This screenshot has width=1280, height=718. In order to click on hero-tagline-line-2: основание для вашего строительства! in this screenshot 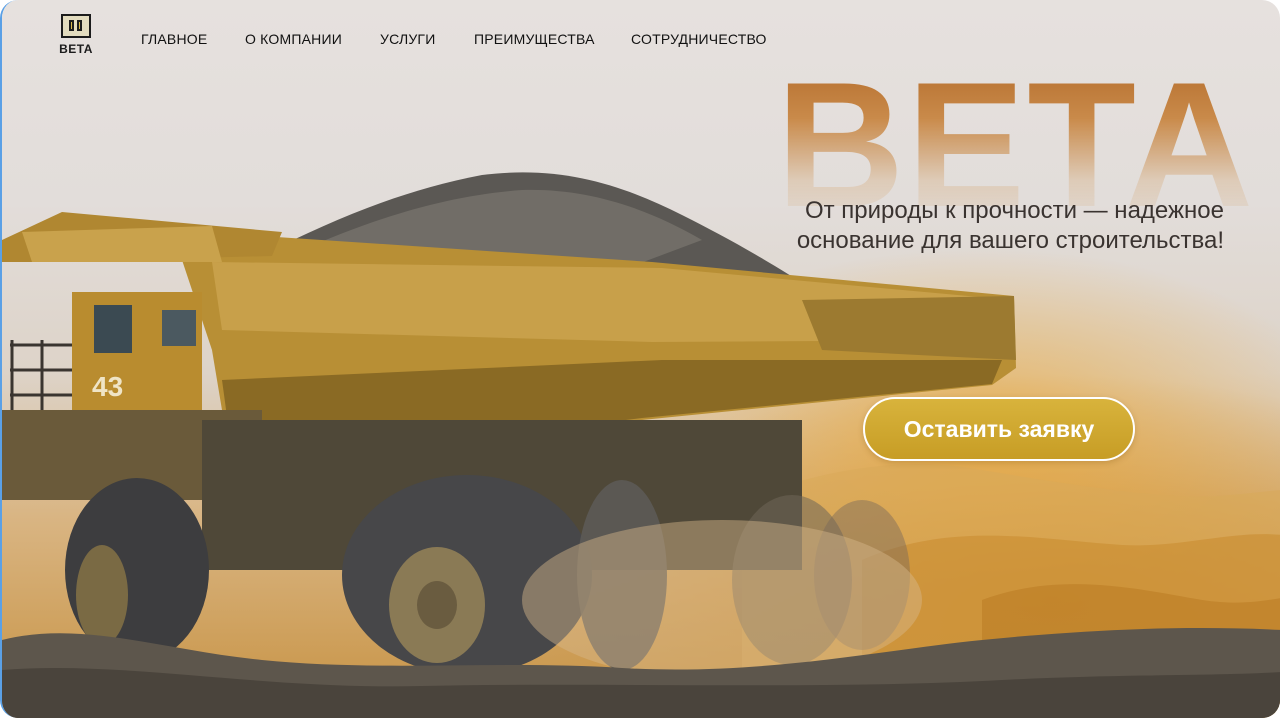, I will do `click(1010, 240)`.